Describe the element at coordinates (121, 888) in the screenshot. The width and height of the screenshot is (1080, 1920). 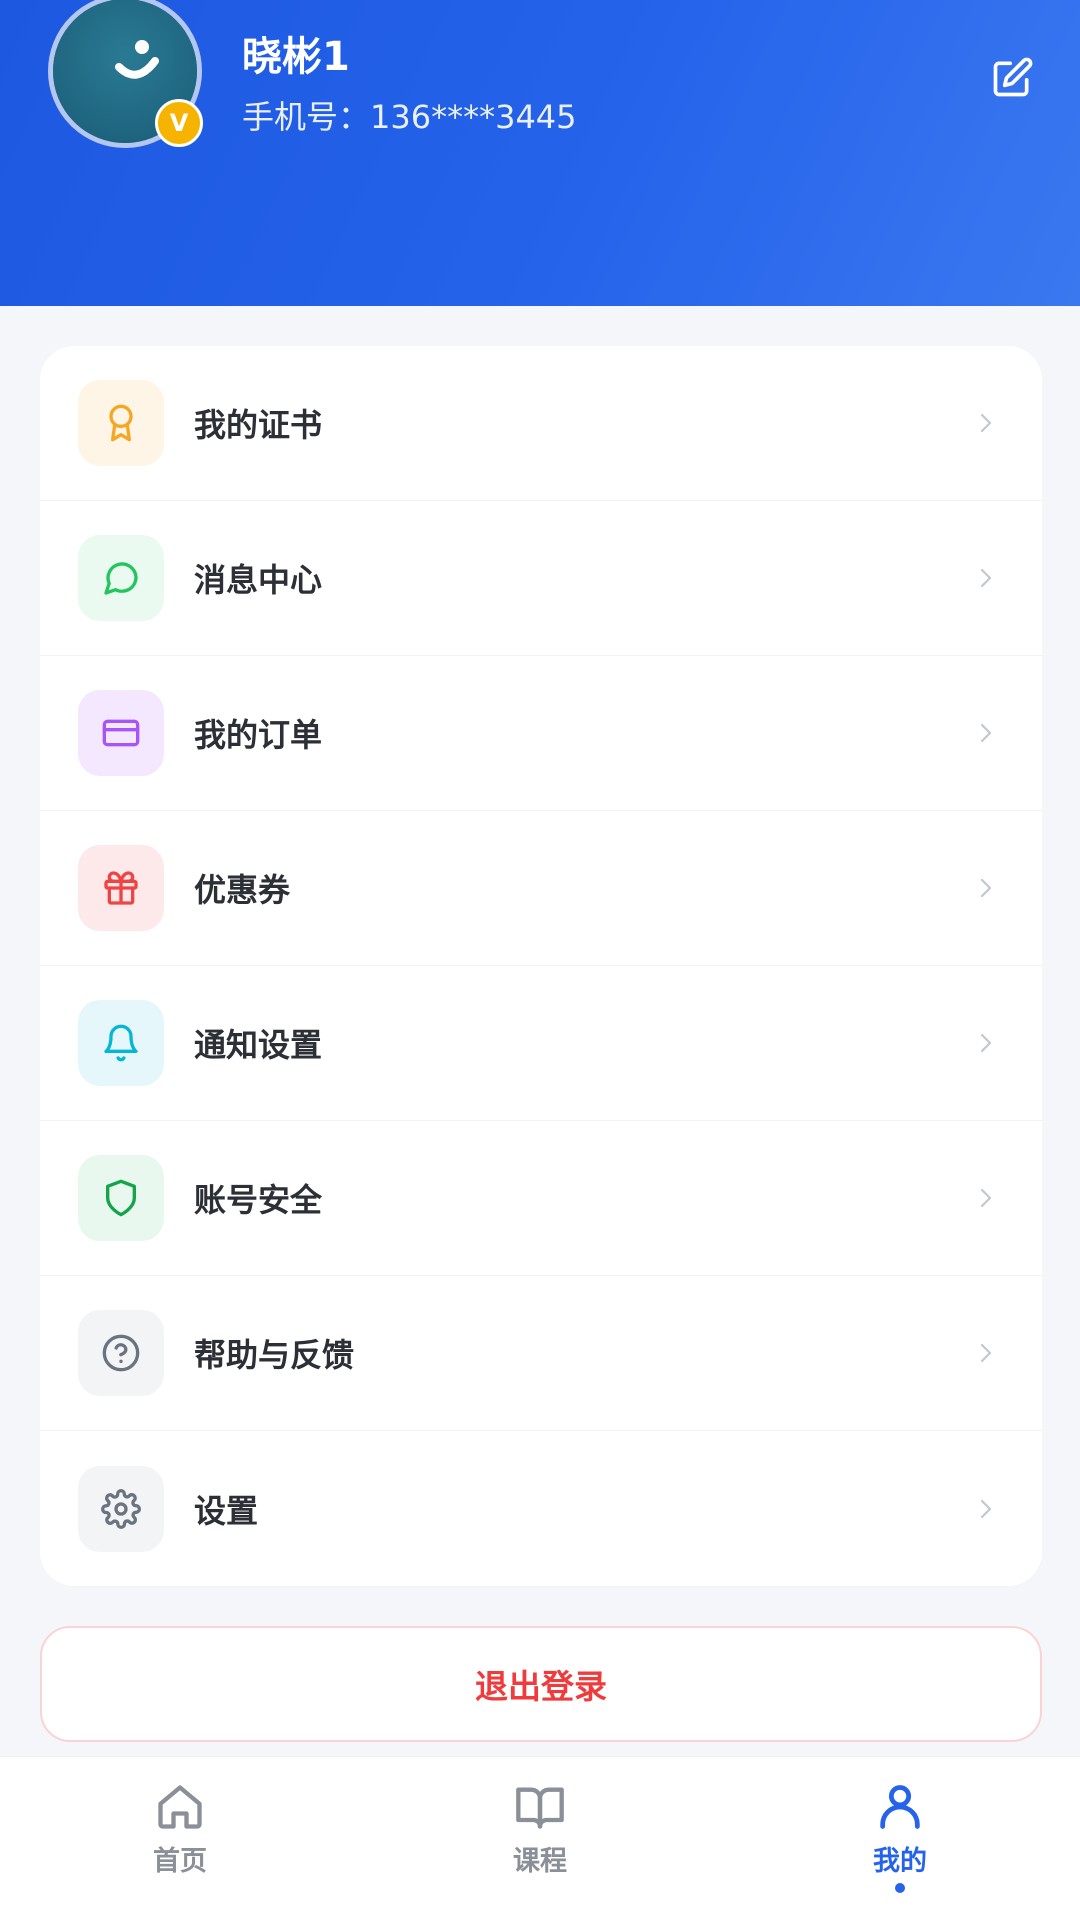
I see `gift-icon` at that location.